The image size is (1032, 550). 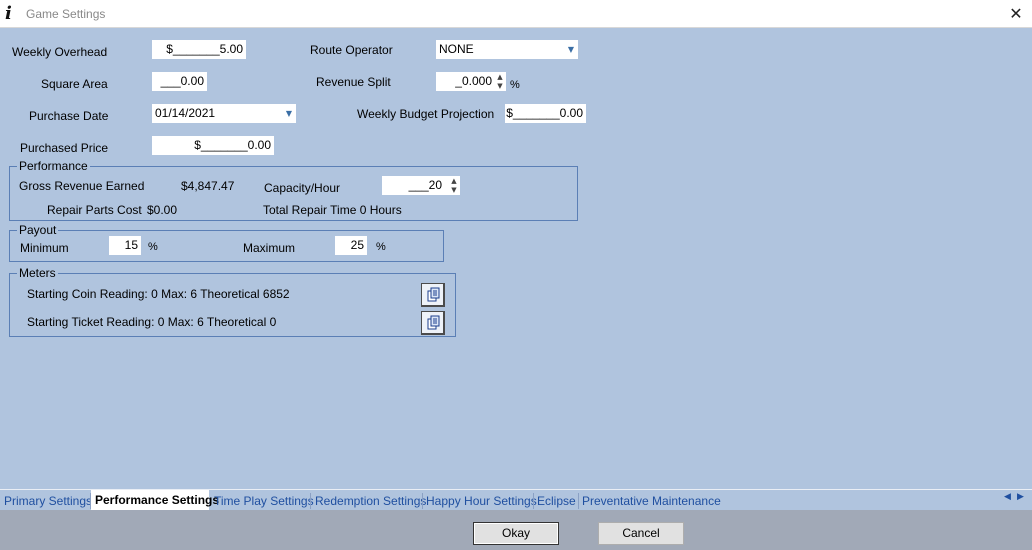 What do you see at coordinates (60, 52) in the screenshot?
I see `weekly-overhead-label: Weekly Overhead` at bounding box center [60, 52].